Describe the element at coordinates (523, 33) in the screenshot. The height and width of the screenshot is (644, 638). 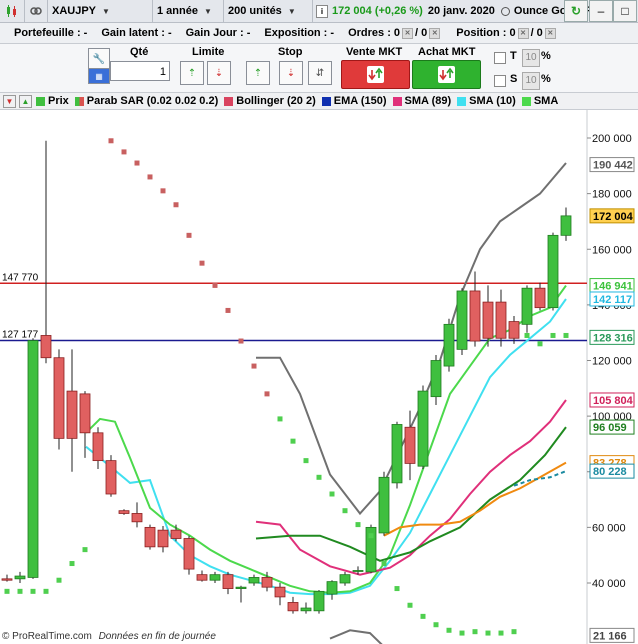
I see `close-position-icon: ✕` at that location.